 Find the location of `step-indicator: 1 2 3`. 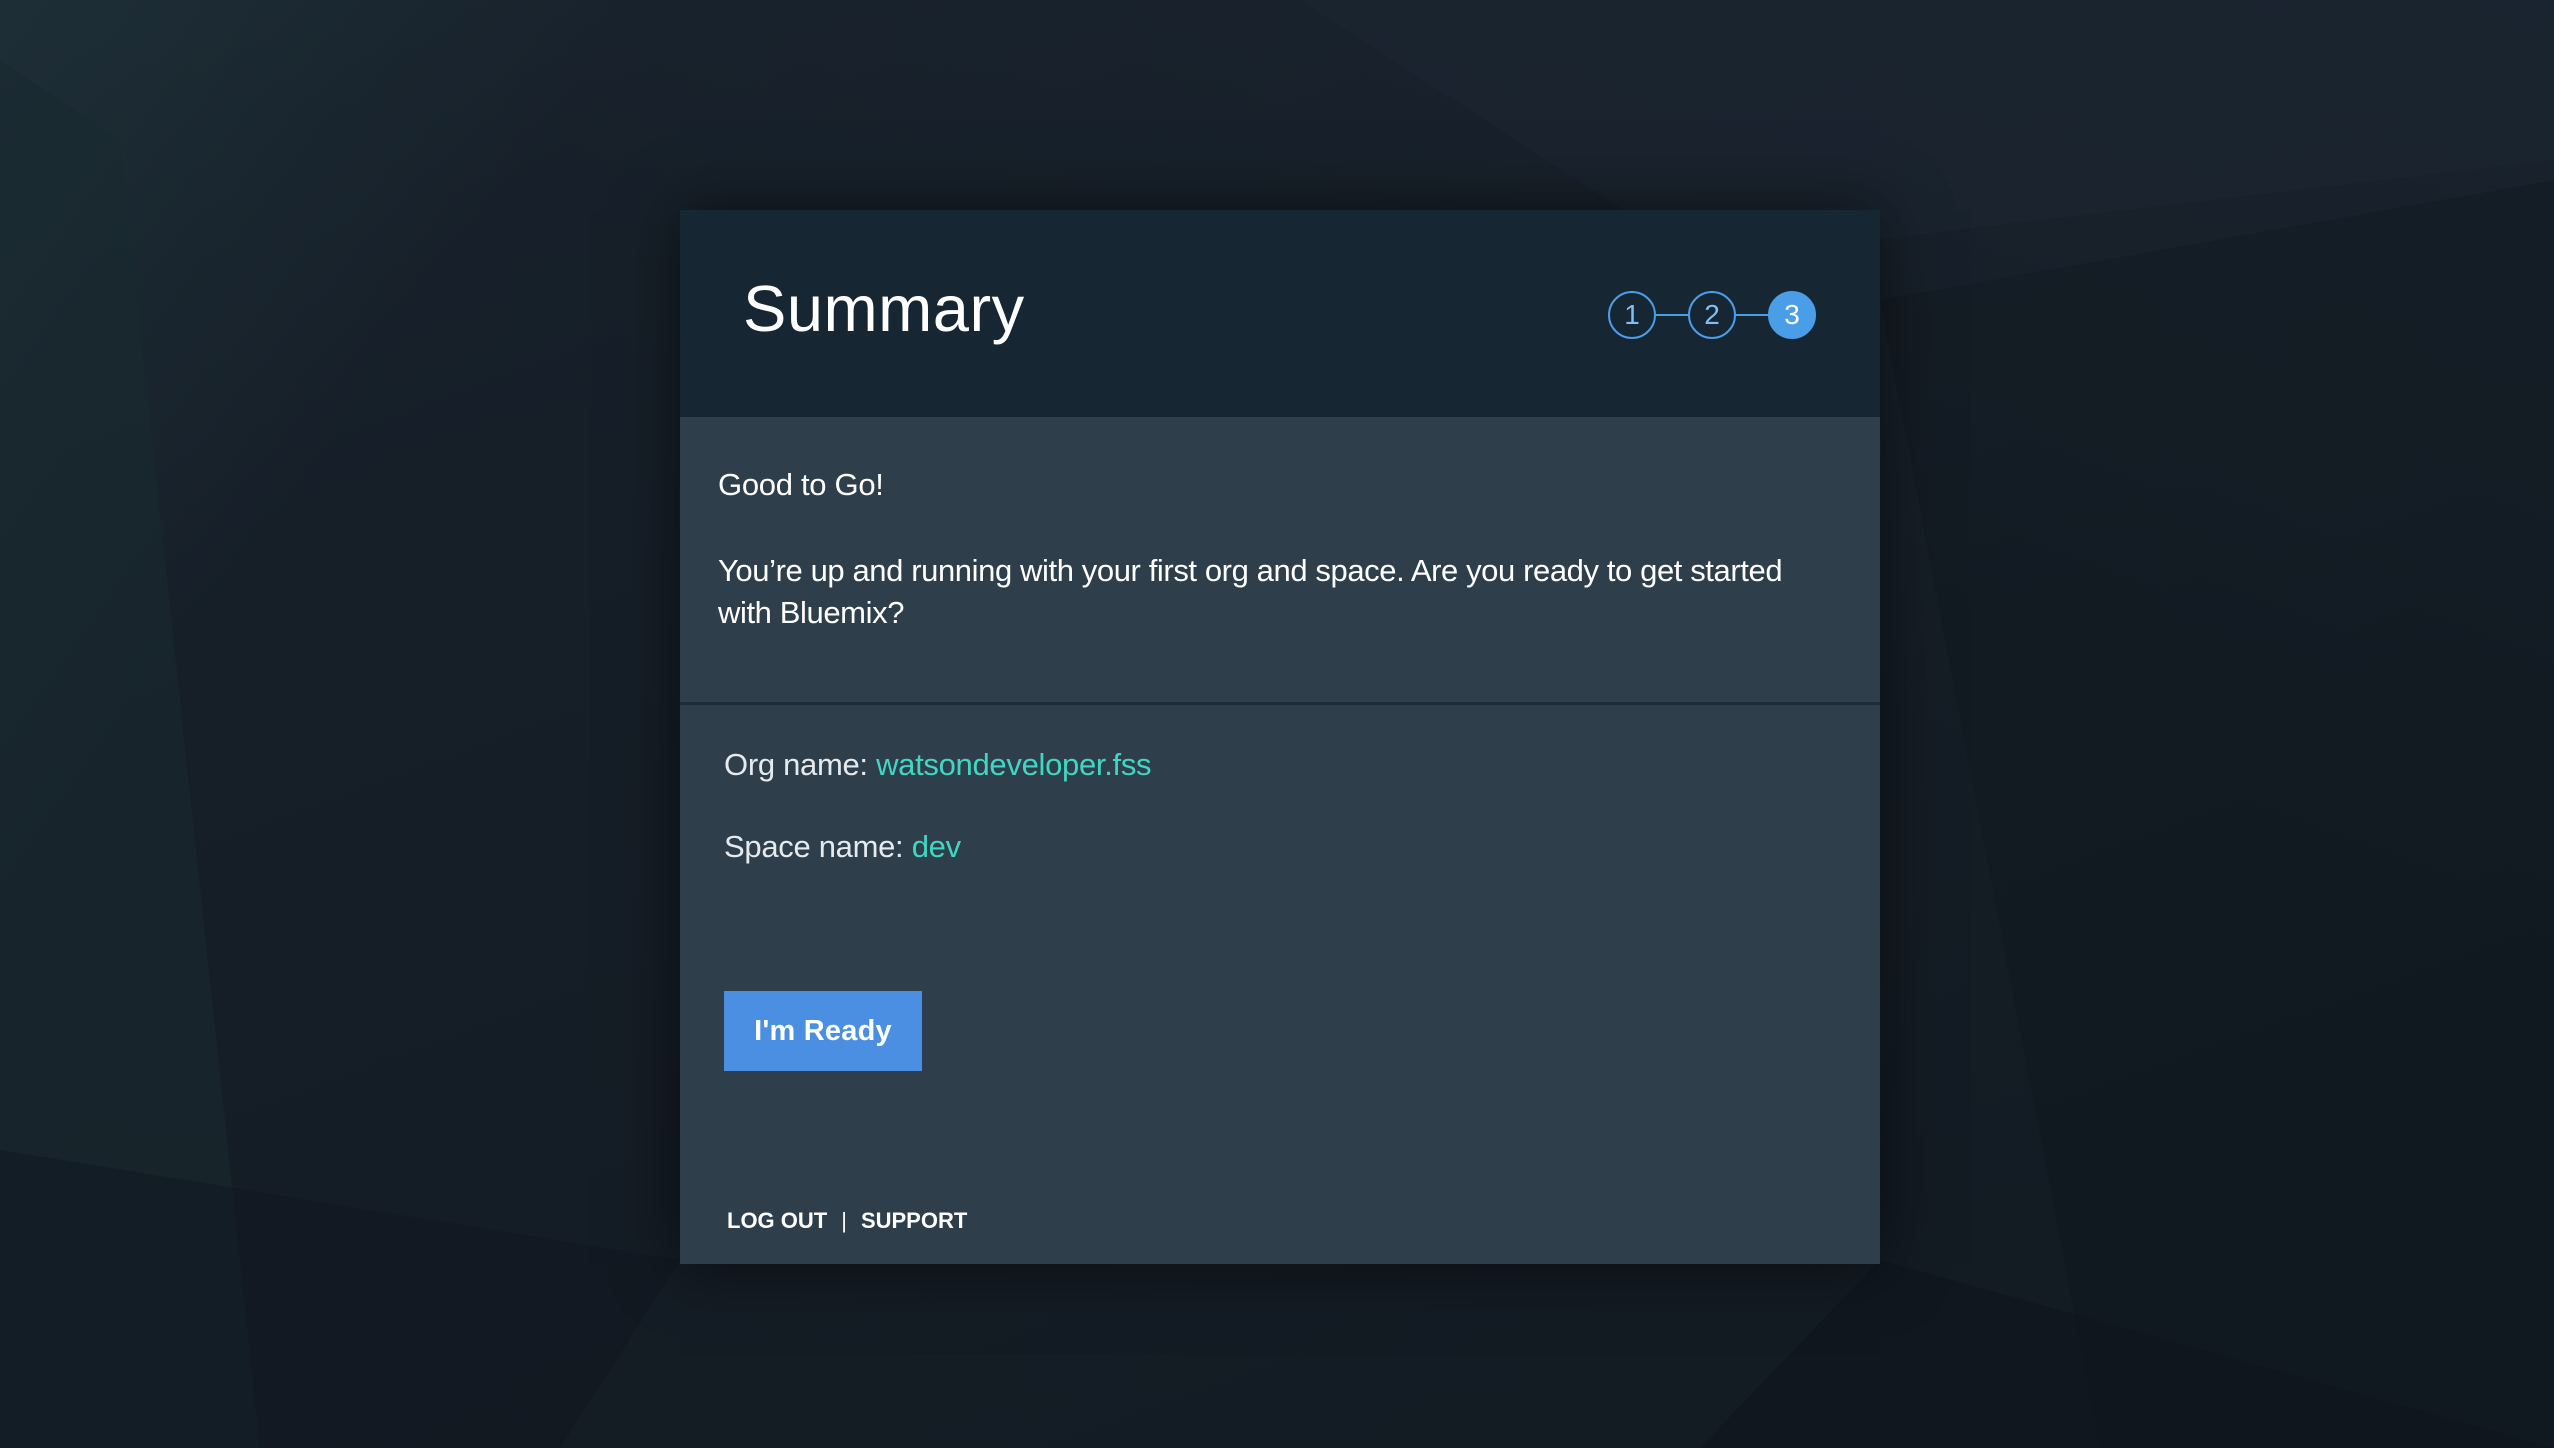

step-indicator: 1 2 3 is located at coordinates (1712, 315).